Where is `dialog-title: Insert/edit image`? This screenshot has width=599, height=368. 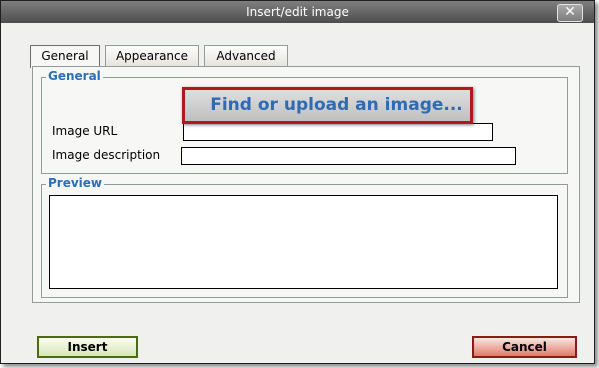
dialog-title: Insert/edit image is located at coordinates (297, 12).